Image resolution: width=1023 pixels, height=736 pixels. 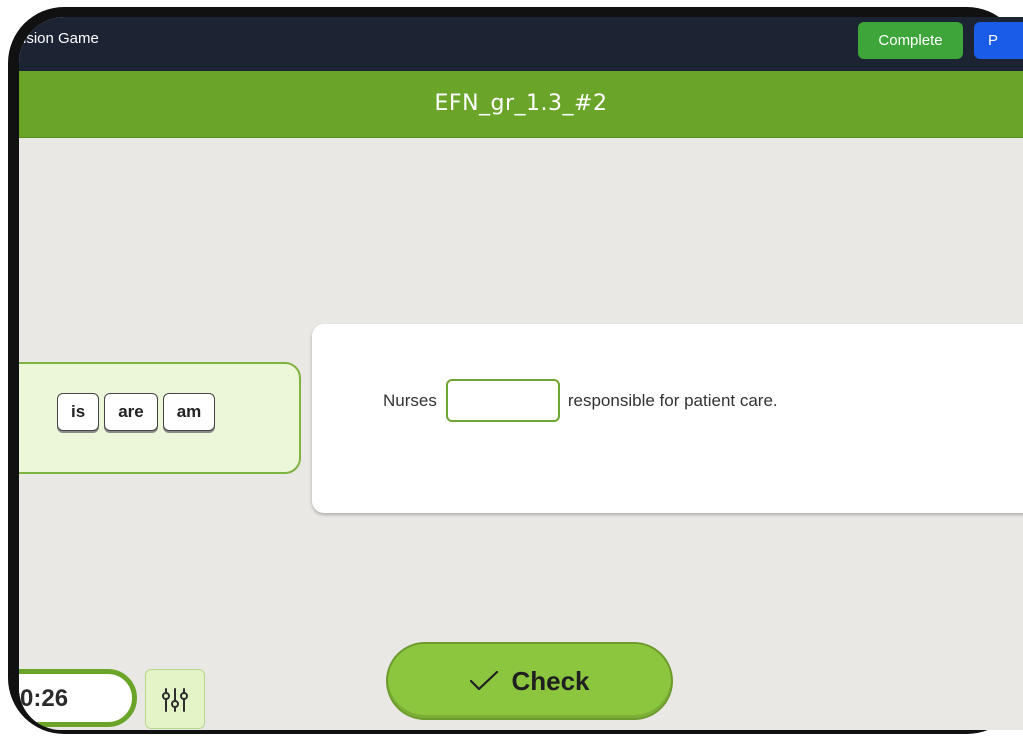 I want to click on question-sentence: Nurses responsible for patient care., so click(x=580, y=400).